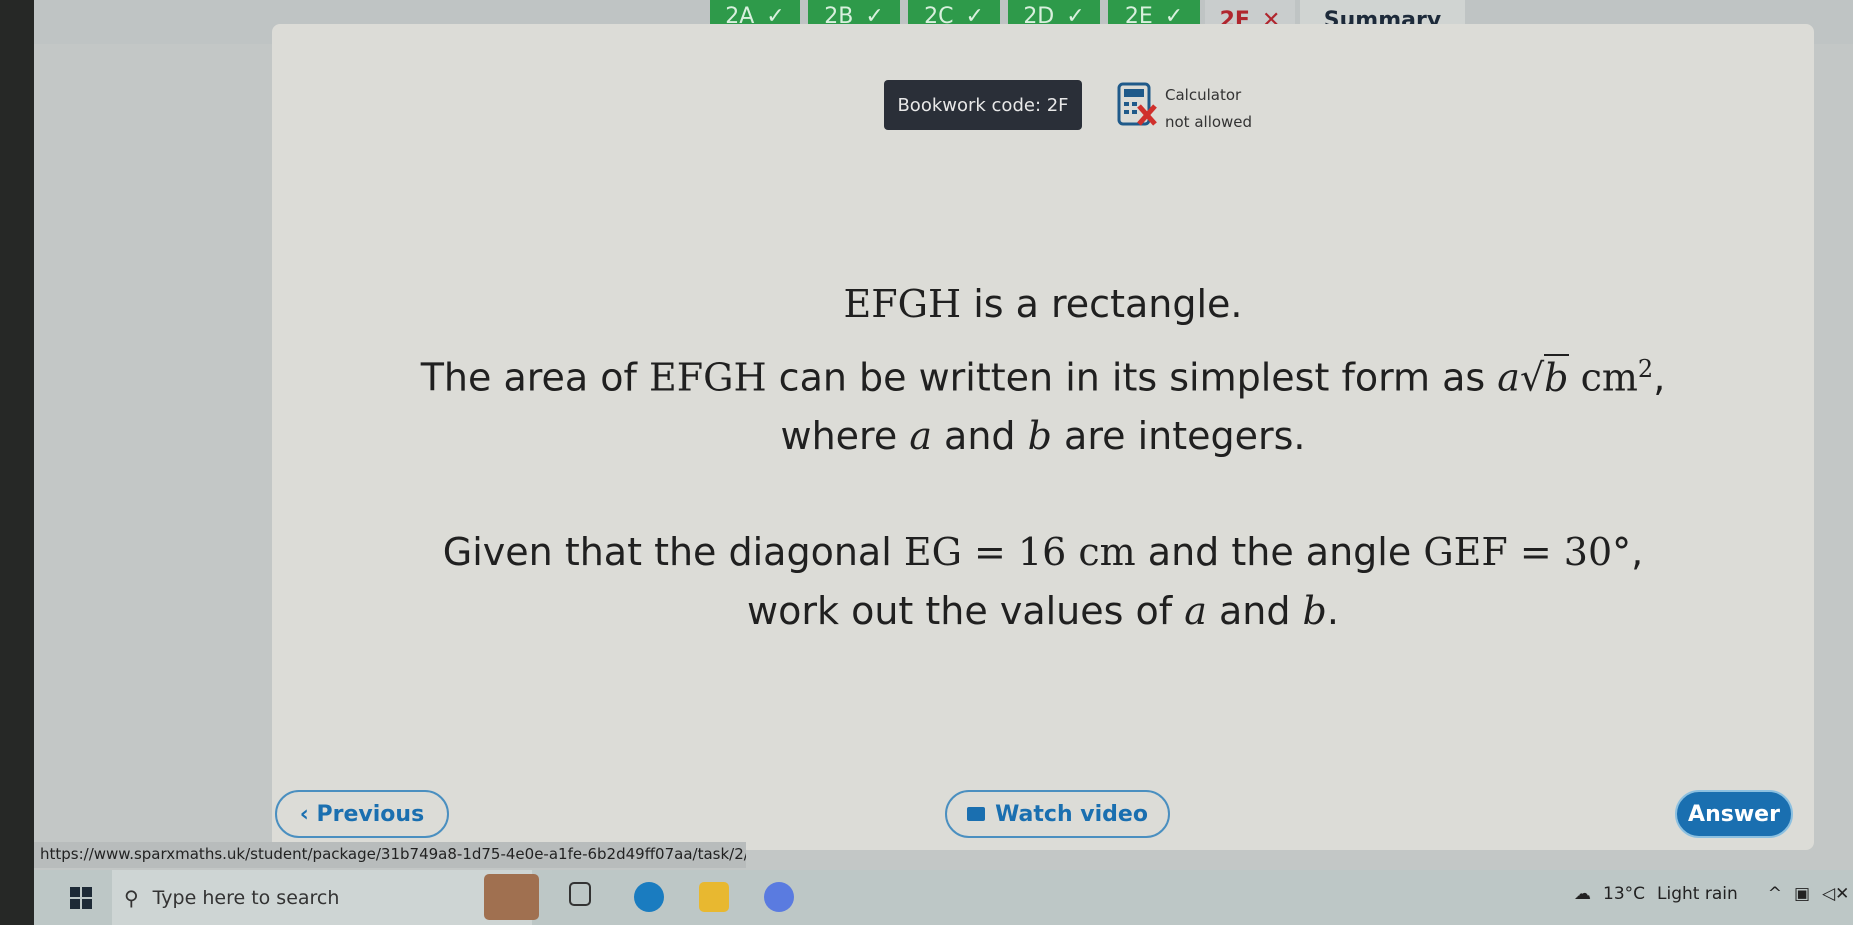 The width and height of the screenshot is (1853, 925). I want to click on text: is a rectangle., so click(1102, 304).